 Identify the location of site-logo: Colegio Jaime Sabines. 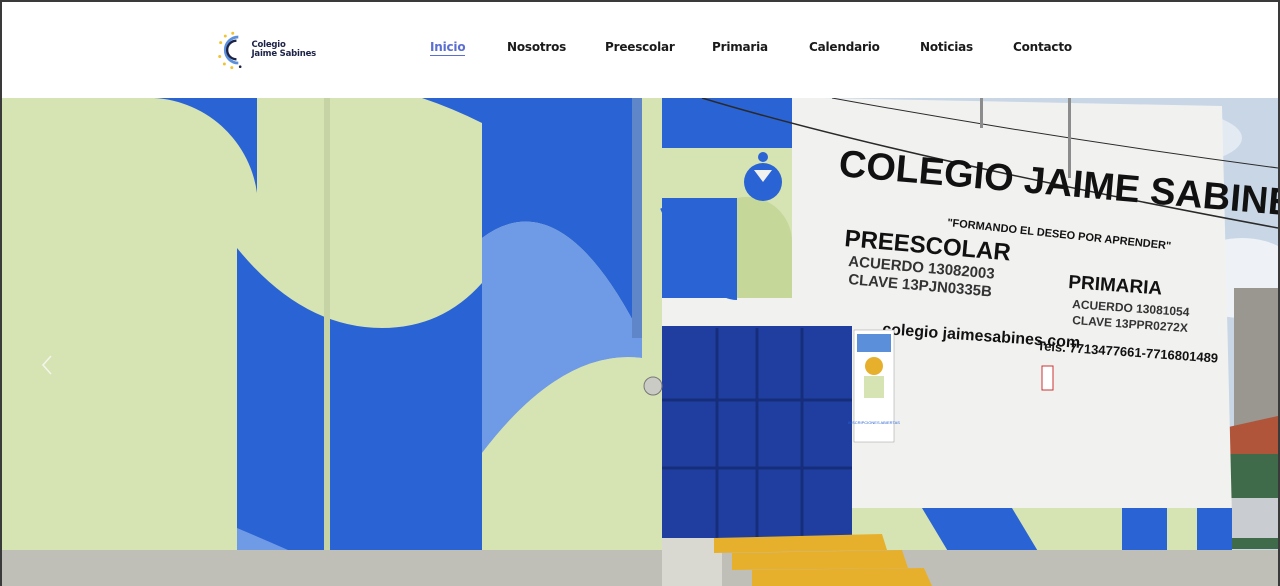
(266, 50).